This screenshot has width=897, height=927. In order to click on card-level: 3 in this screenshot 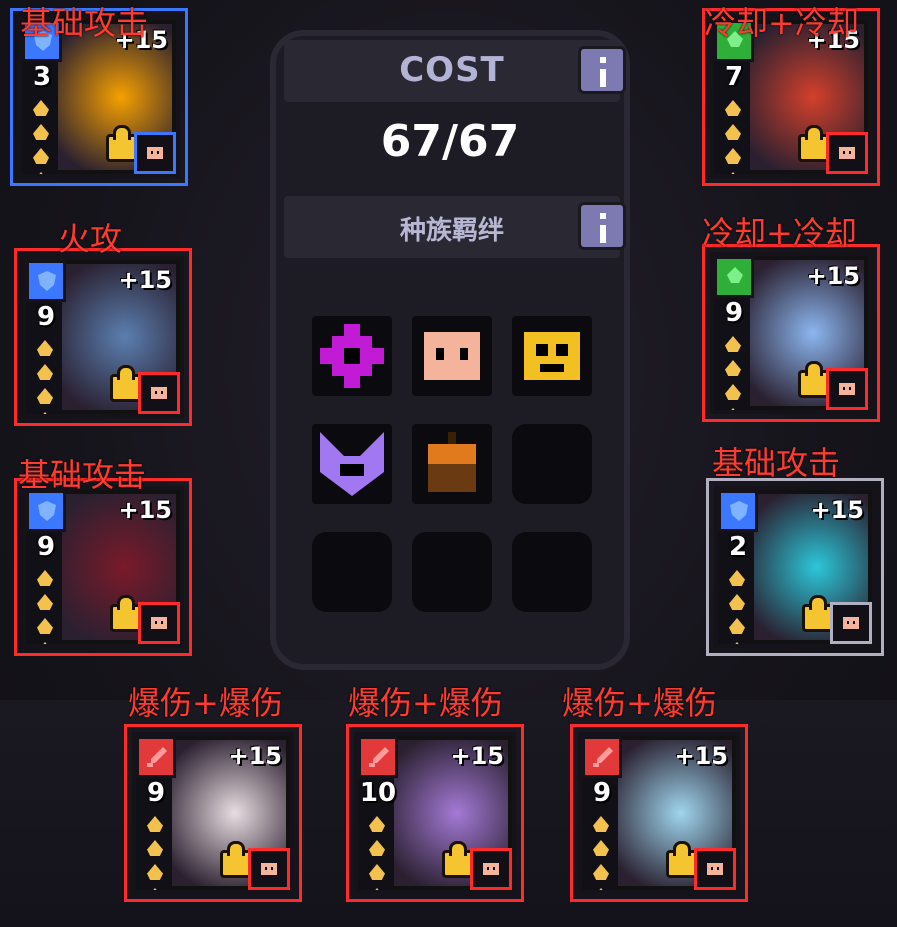, I will do `click(42, 77)`.